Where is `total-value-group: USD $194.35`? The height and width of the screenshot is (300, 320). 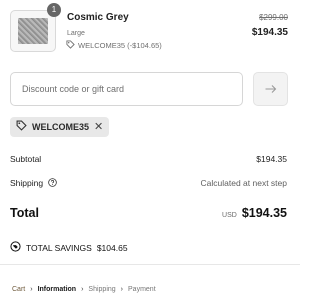 total-value-group: USD $194.35 is located at coordinates (254, 213).